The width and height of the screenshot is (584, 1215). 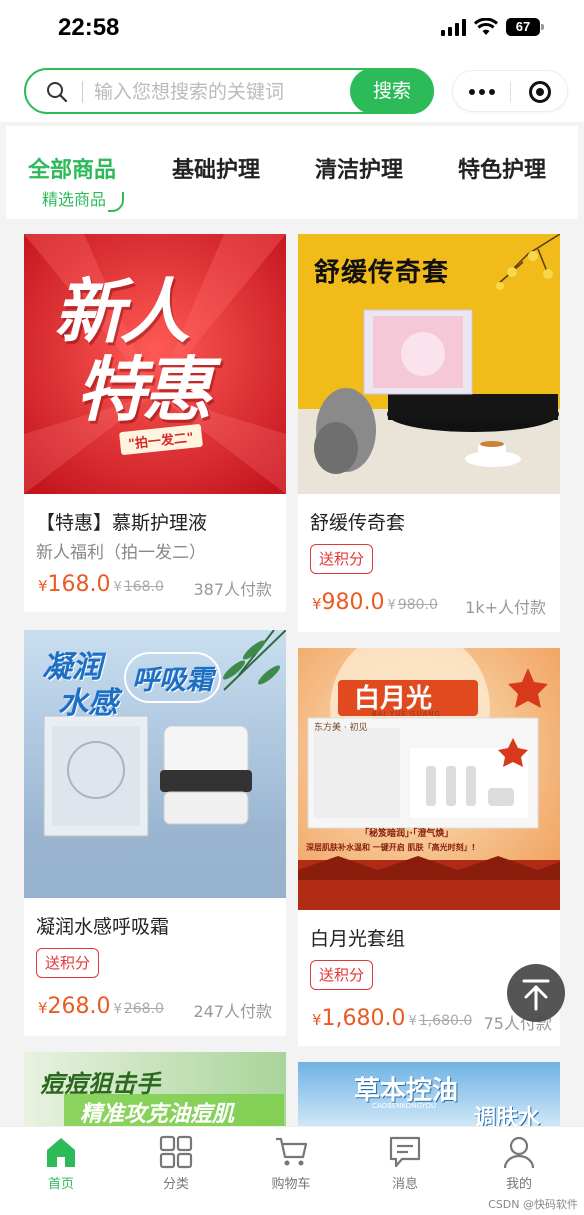 What do you see at coordinates (519, 1152) in the screenshot?
I see `user-icon` at bounding box center [519, 1152].